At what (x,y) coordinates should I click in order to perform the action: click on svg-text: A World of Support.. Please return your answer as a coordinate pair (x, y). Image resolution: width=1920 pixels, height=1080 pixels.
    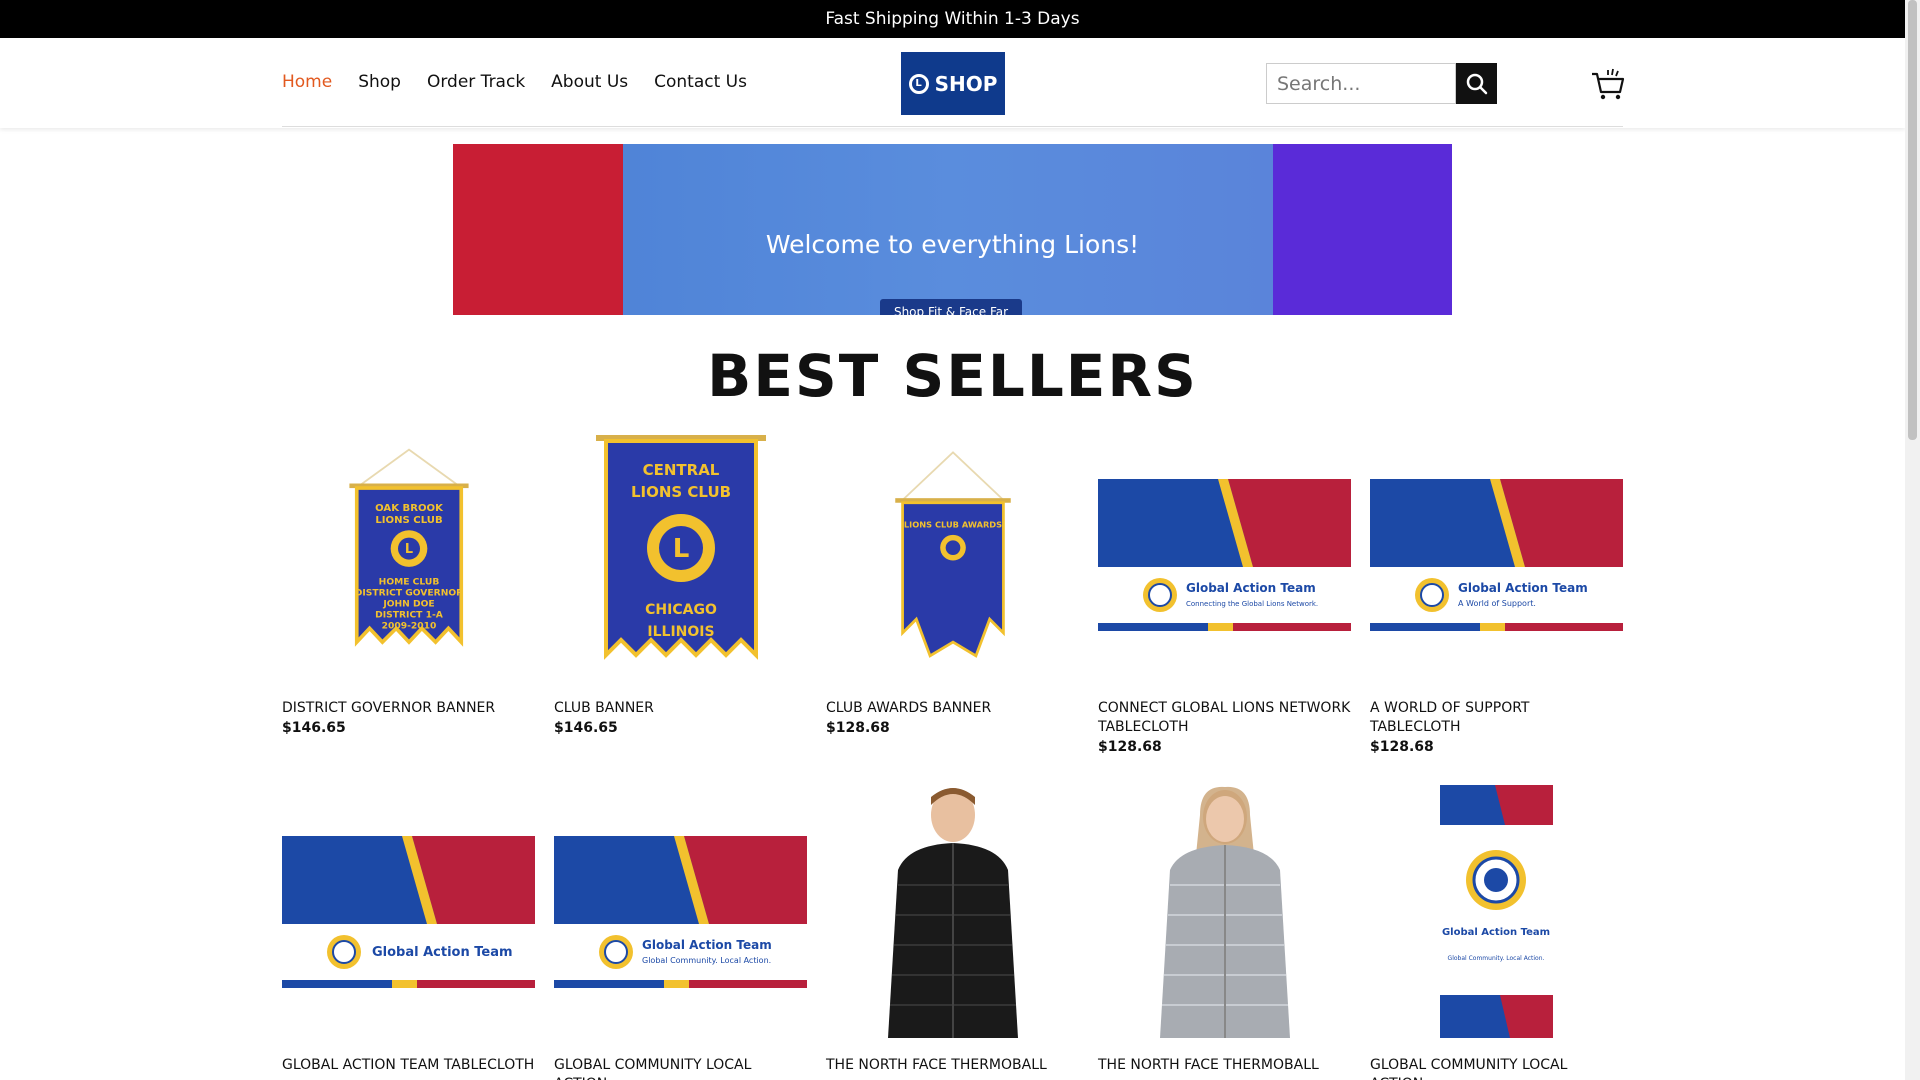
    Looking at the image, I should click on (1497, 603).